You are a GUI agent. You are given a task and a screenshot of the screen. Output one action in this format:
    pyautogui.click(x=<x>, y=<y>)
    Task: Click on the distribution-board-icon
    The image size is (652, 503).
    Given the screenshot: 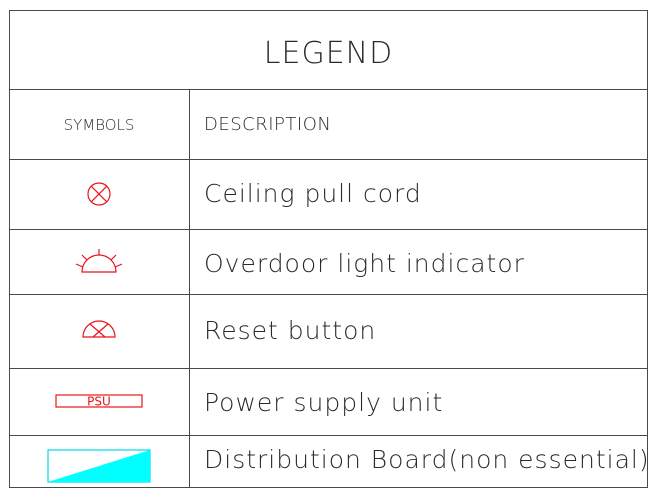 What is the action you would take?
    pyautogui.click(x=99, y=466)
    